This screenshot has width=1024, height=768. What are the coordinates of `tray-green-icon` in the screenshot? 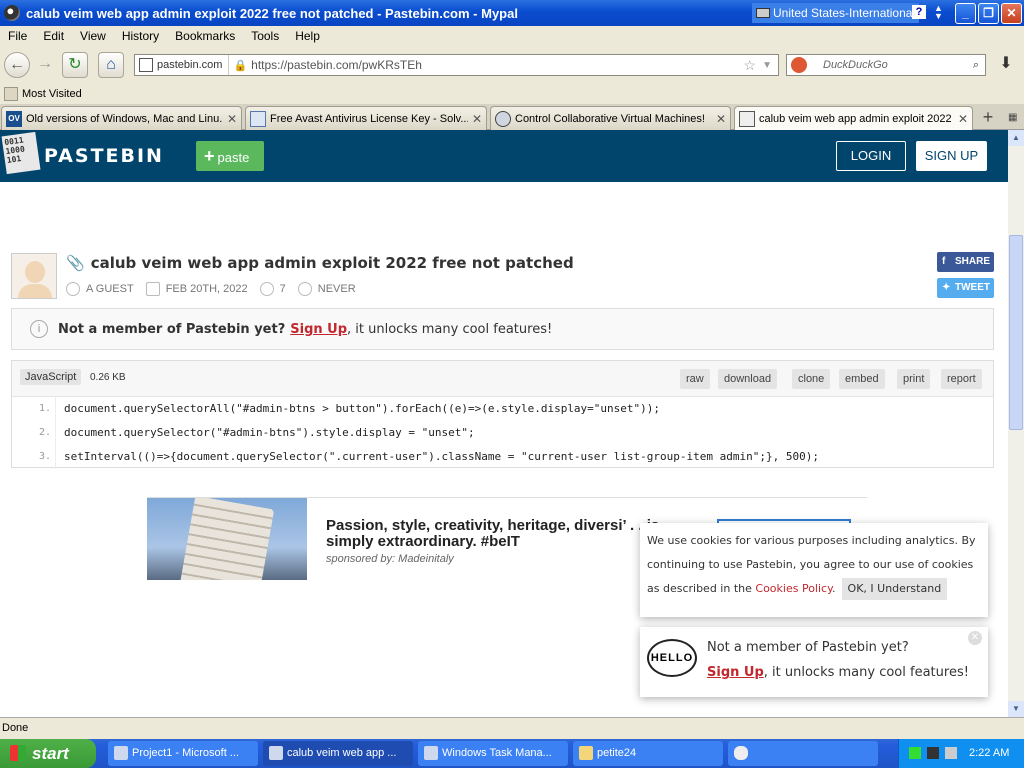 It's located at (915, 753).